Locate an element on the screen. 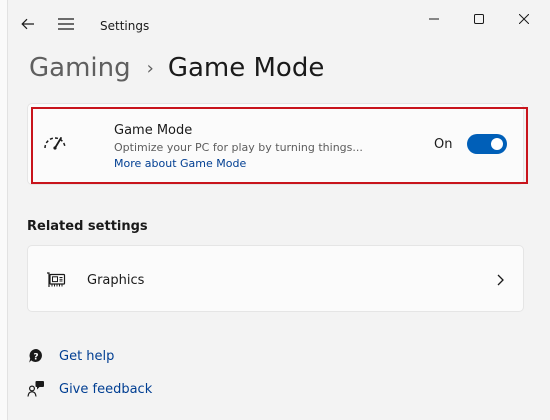 The width and height of the screenshot is (550, 420). maximize-icon is located at coordinates (479, 19).